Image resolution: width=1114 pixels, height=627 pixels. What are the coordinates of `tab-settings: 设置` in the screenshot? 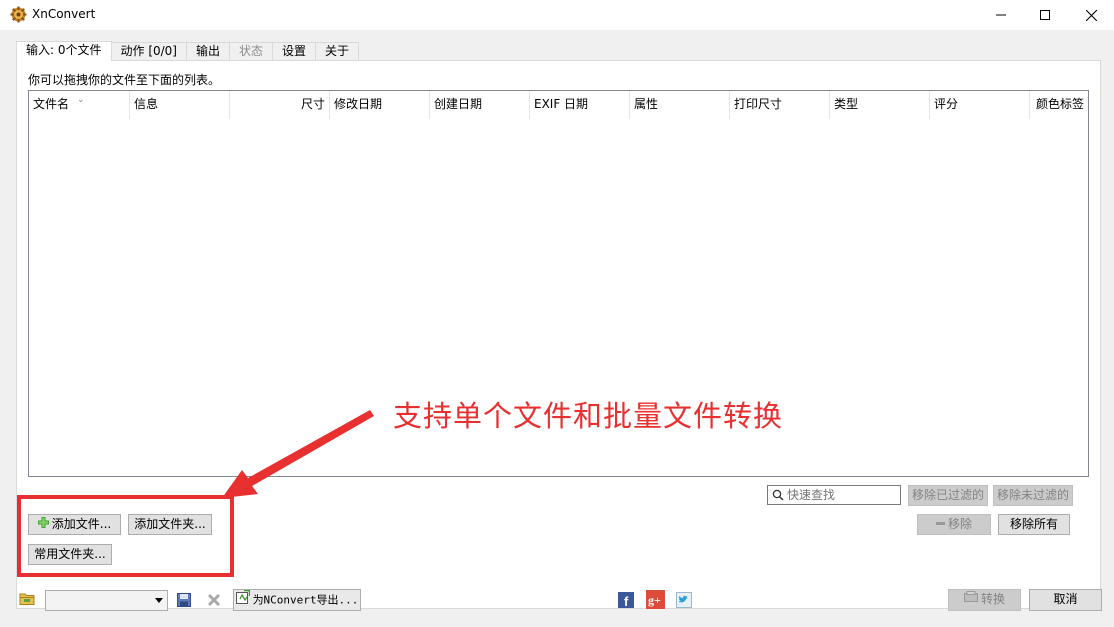 It's located at (294, 51).